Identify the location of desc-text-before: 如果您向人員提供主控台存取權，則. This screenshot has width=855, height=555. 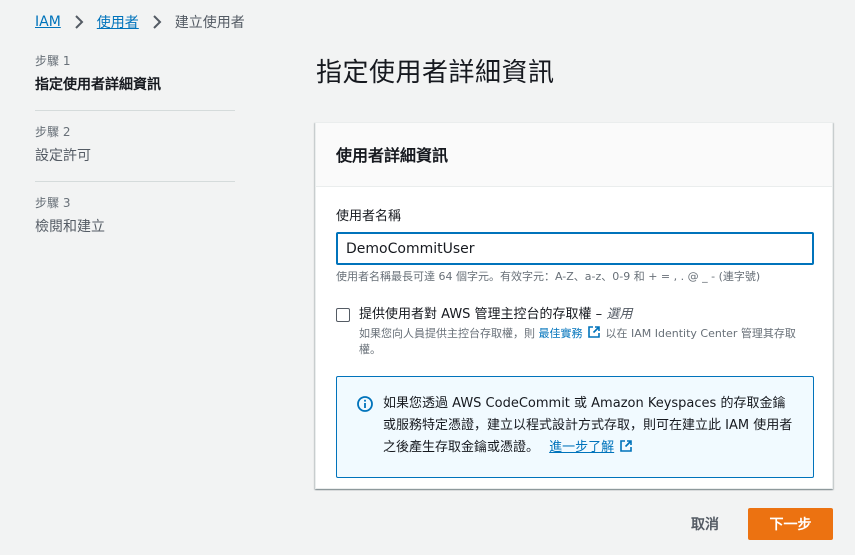
(447, 333).